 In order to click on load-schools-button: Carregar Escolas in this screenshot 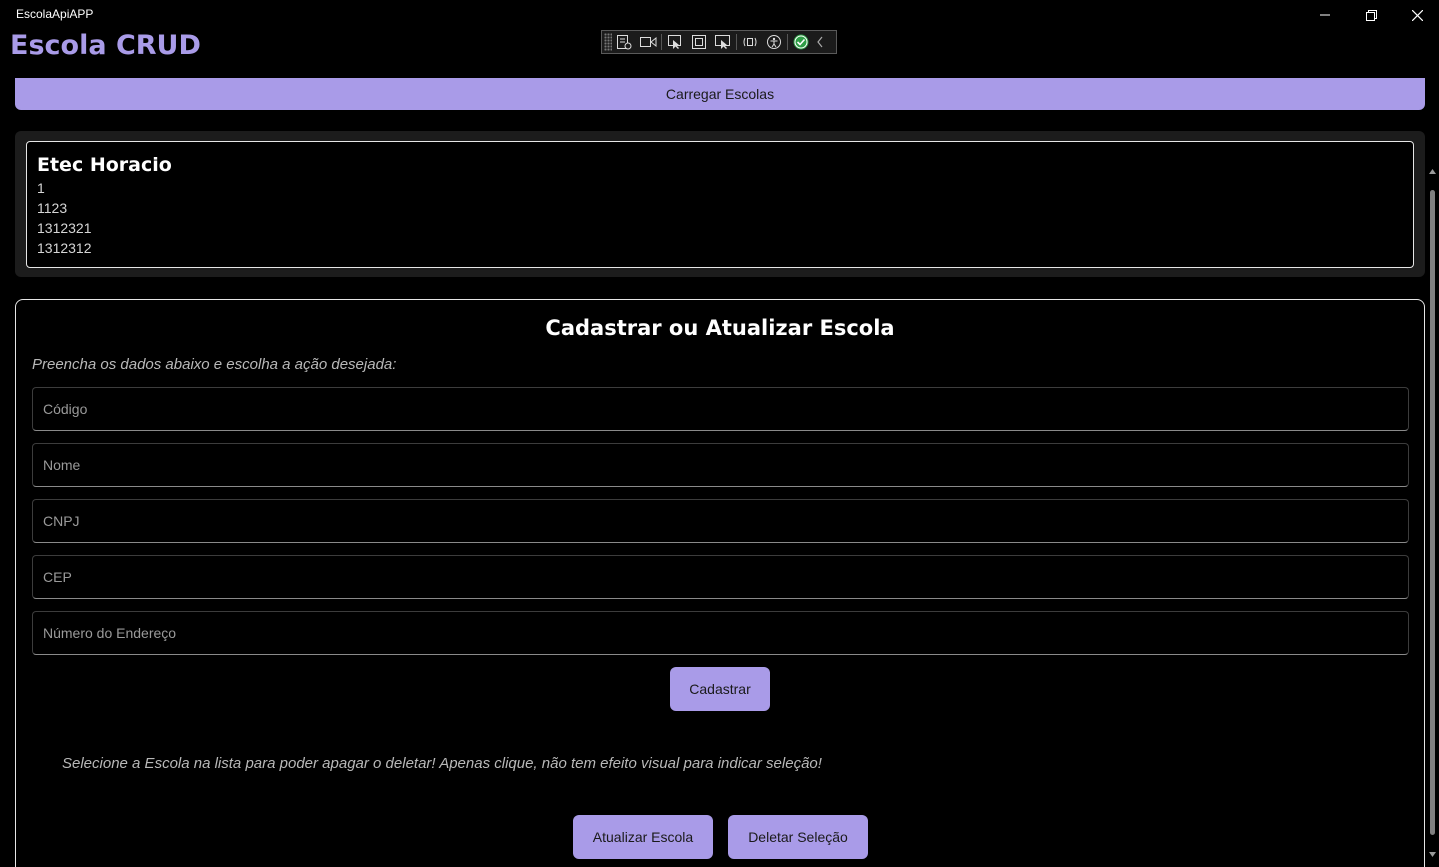, I will do `click(720, 94)`.